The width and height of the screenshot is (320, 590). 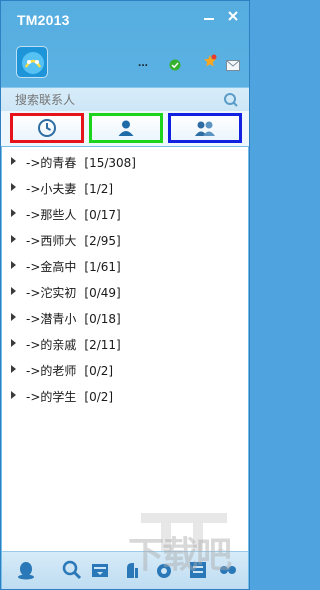 What do you see at coordinates (110, 163) in the screenshot?
I see `group-count: [15/308]` at bounding box center [110, 163].